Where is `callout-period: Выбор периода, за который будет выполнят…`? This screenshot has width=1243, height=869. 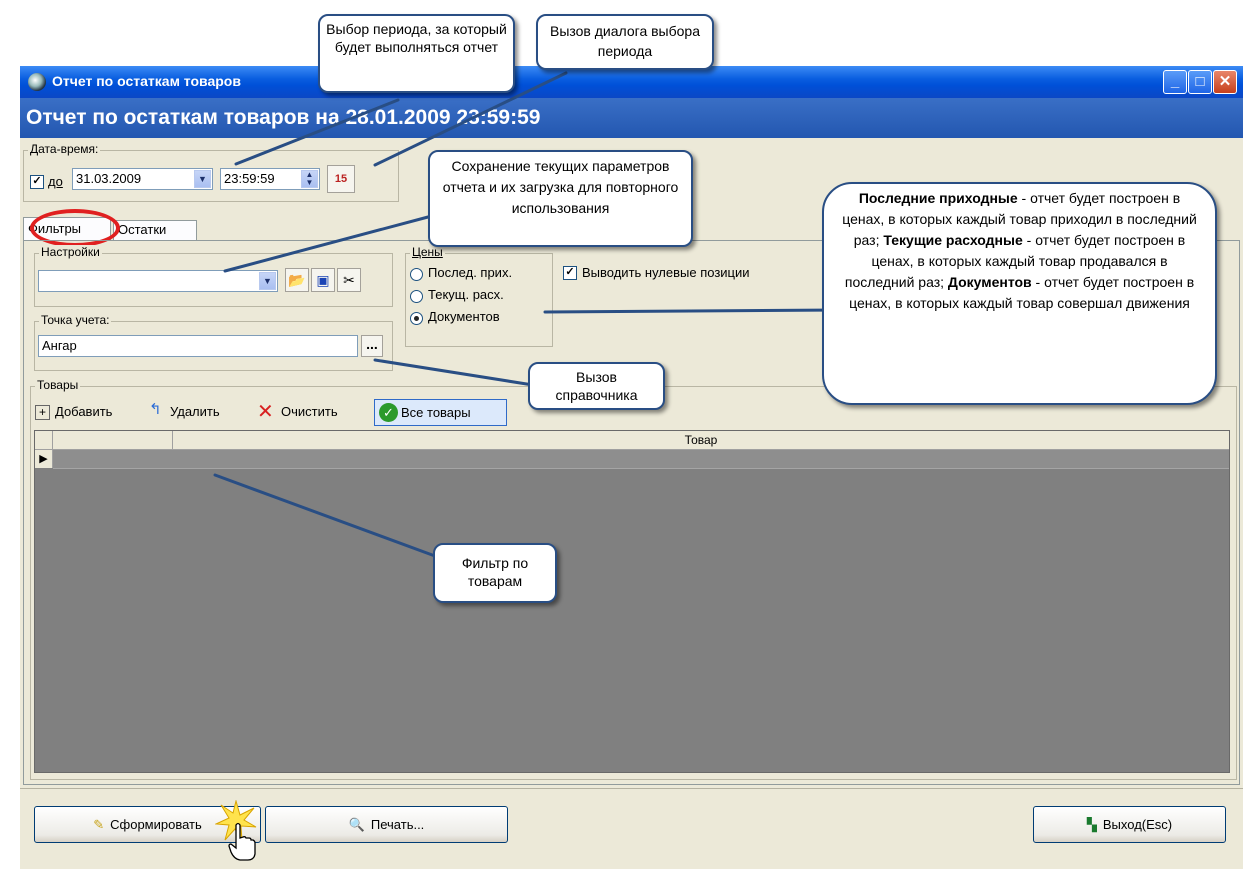
callout-period: Выбор периода, за который будет выполнят… is located at coordinates (416, 53).